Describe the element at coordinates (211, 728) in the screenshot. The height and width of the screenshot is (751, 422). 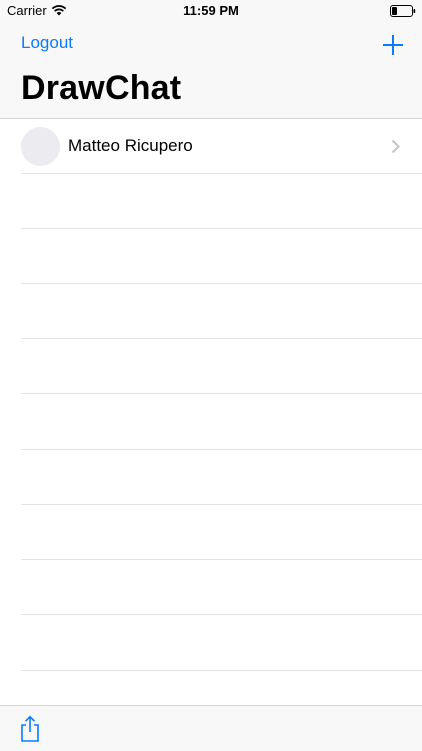
I see `bottom-toolbar` at that location.